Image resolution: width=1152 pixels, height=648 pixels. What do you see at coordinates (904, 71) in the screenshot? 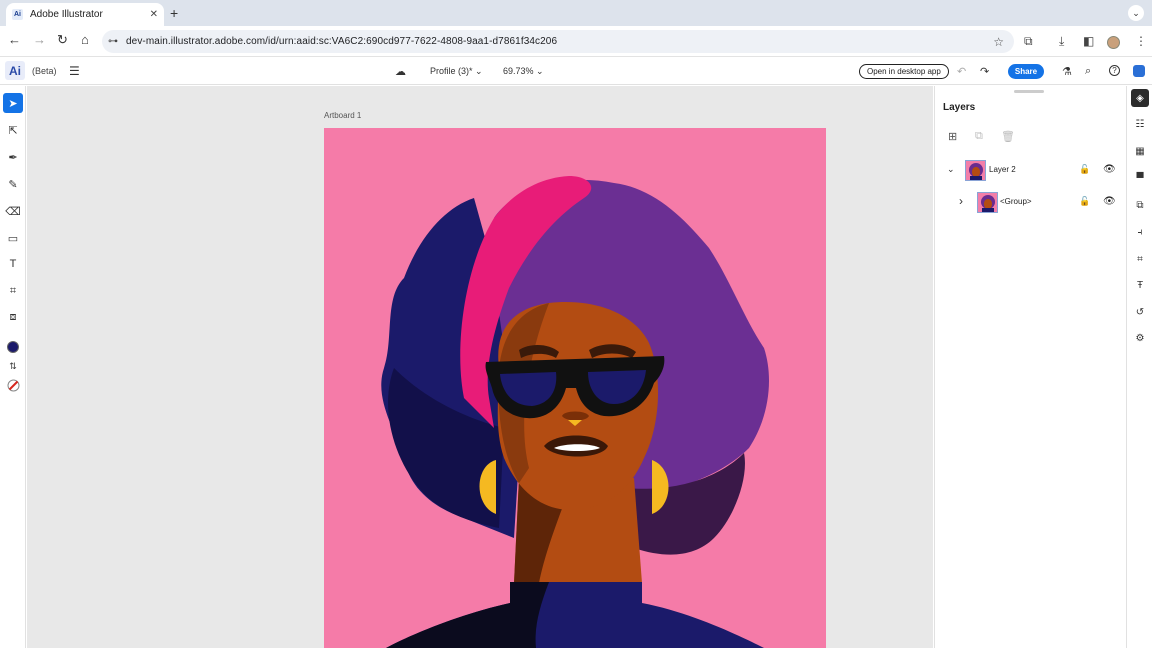
I see `open-in-desktop-button: Open in desktop app` at bounding box center [904, 71].